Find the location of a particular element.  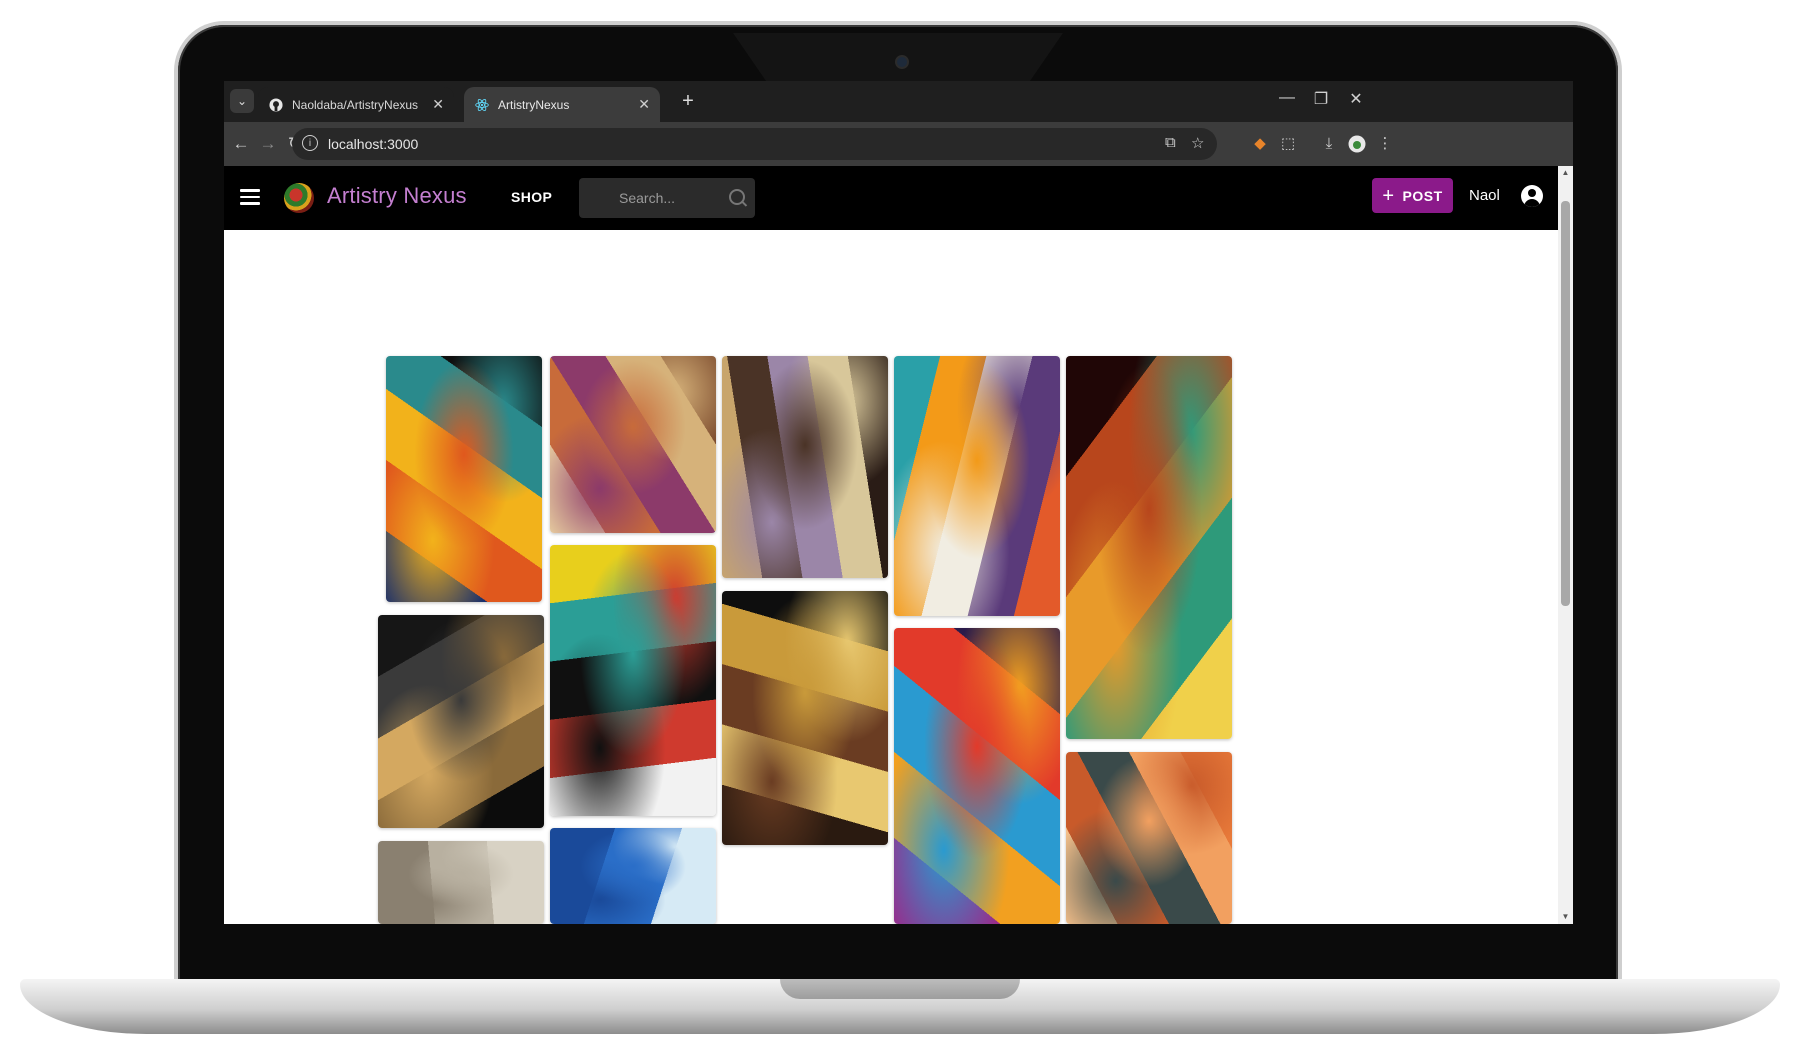

site-info-icon: i is located at coordinates (310, 143).